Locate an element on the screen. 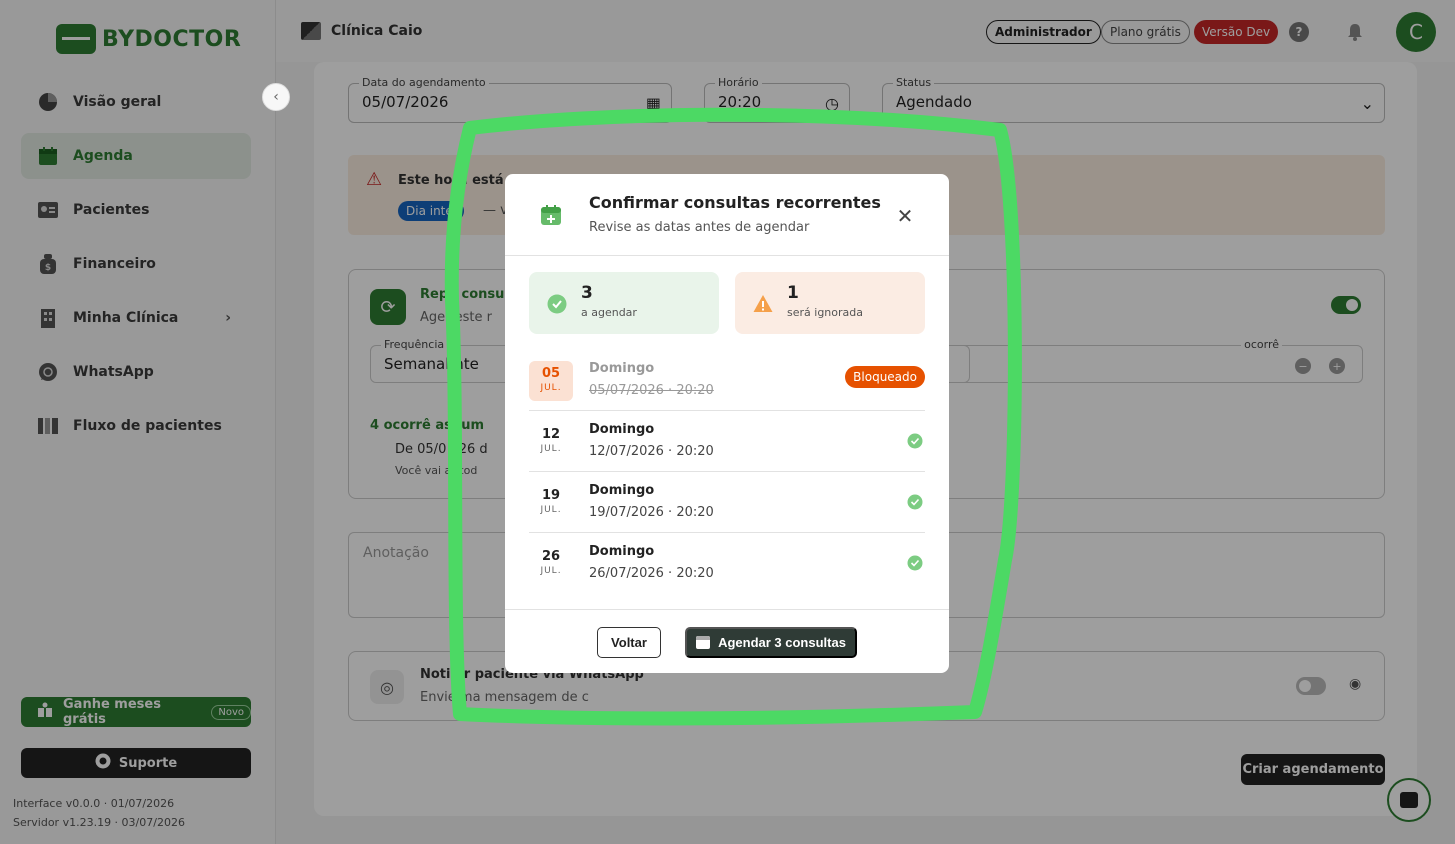  date-day: 05 is located at coordinates (551, 373).